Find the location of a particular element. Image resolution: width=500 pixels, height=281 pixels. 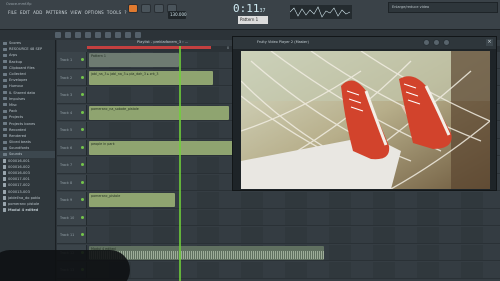

browser-item-label: Clipboard files is located at coordinates (22, 67).